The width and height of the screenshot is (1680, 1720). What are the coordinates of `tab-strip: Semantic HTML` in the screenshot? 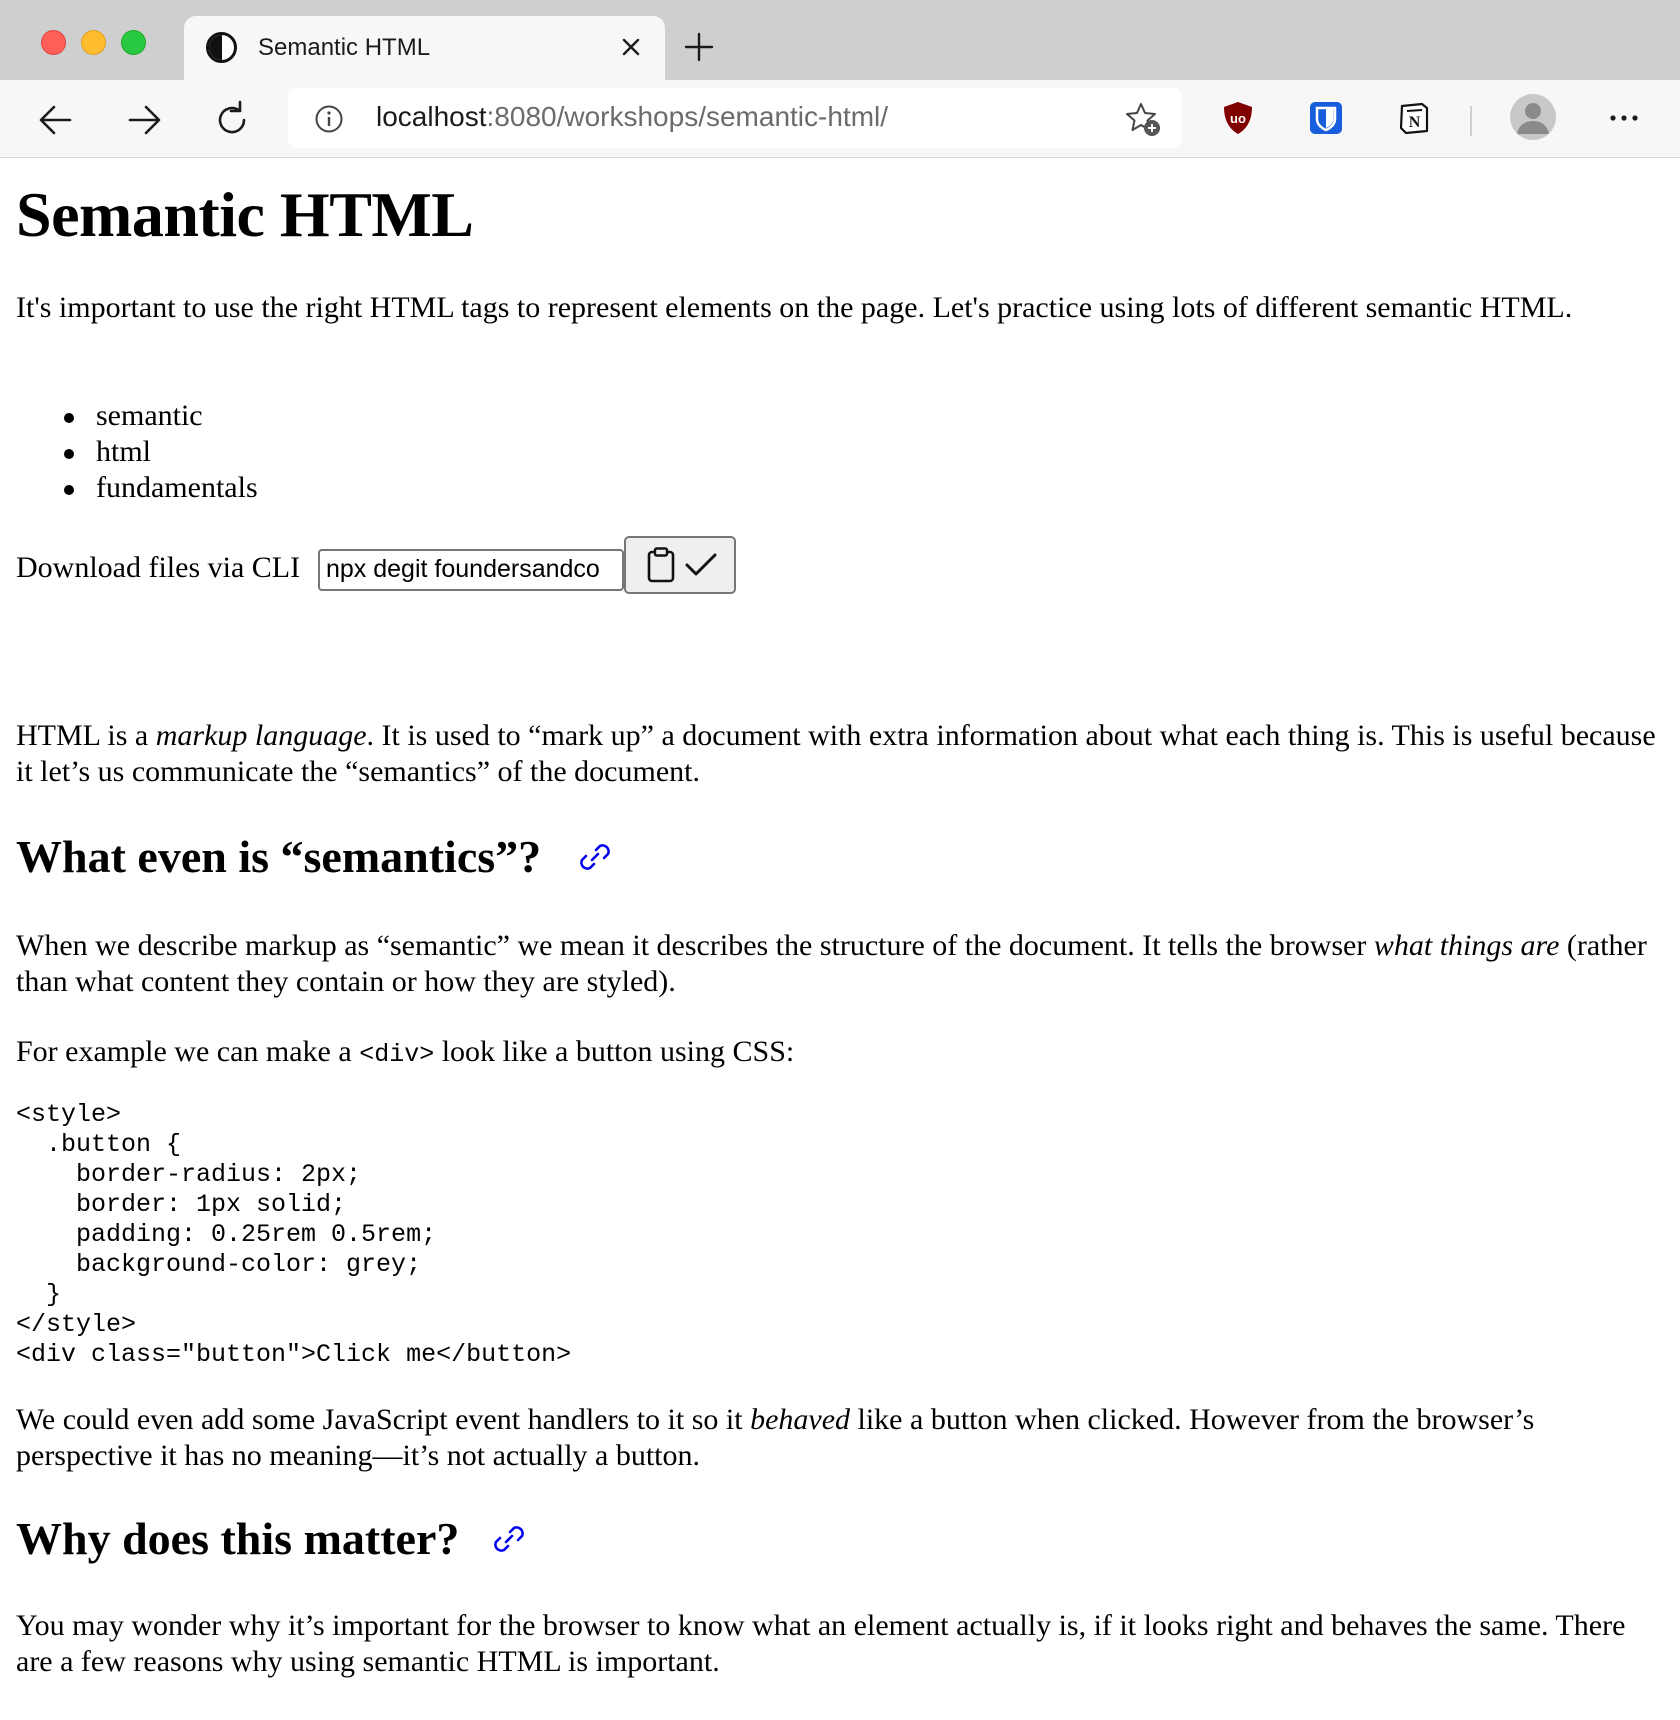 It's located at (840, 40).